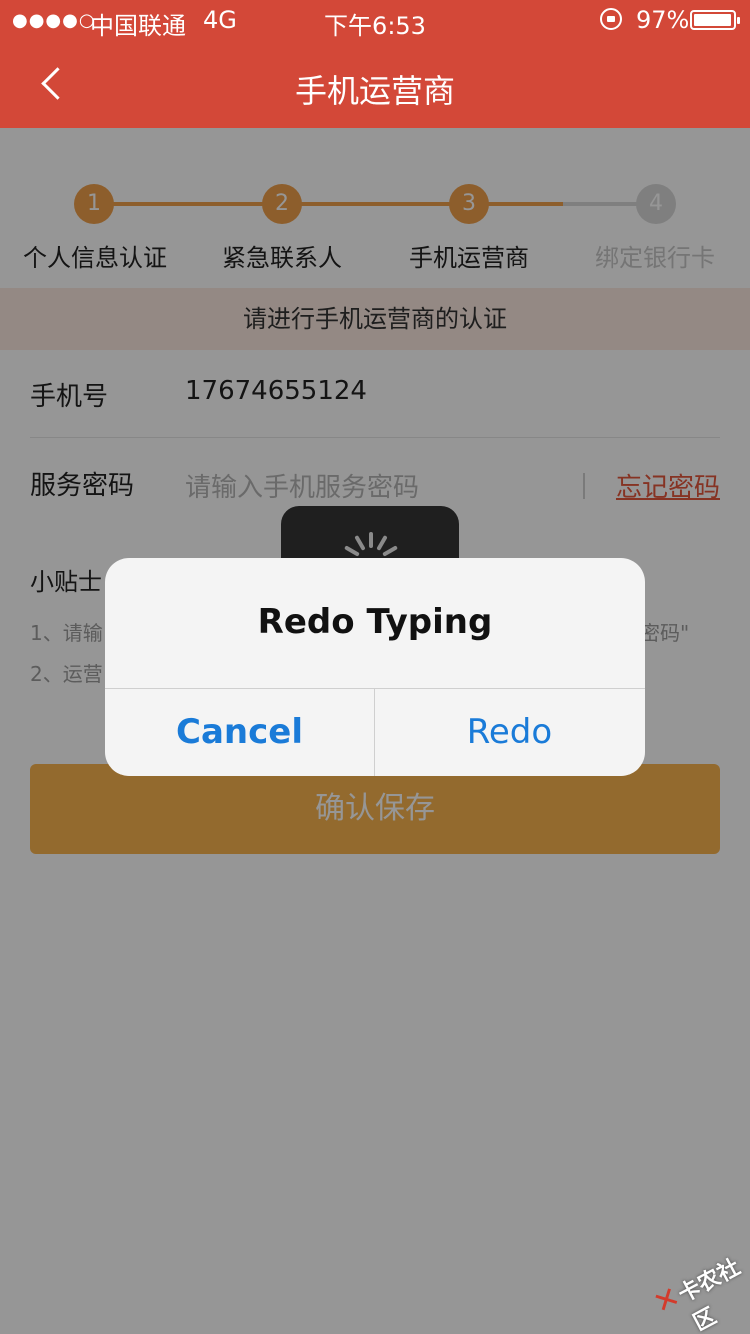  Describe the element at coordinates (375, 622) in the screenshot. I see `alert-title: Redo Typing` at that location.